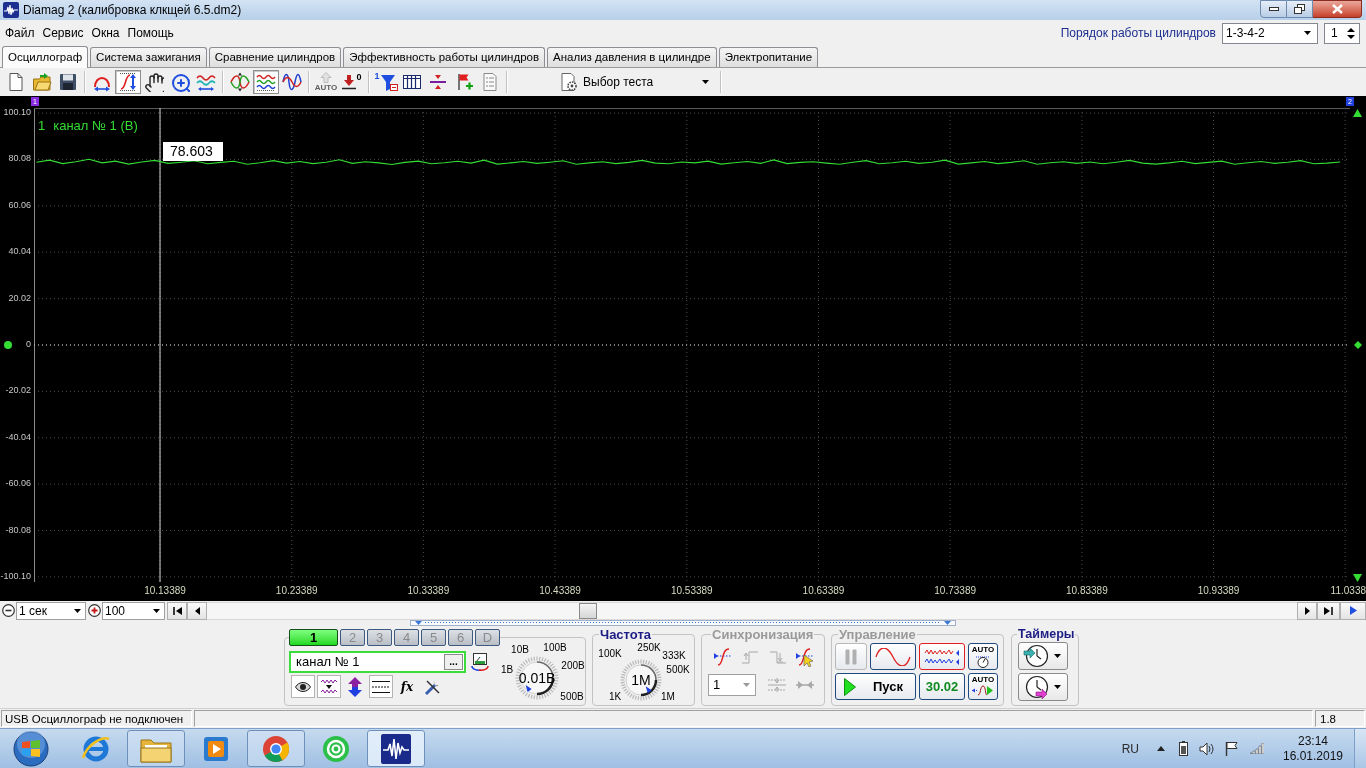 This screenshot has height=768, width=1366. I want to click on language-indicator: RU, so click(1130, 748).